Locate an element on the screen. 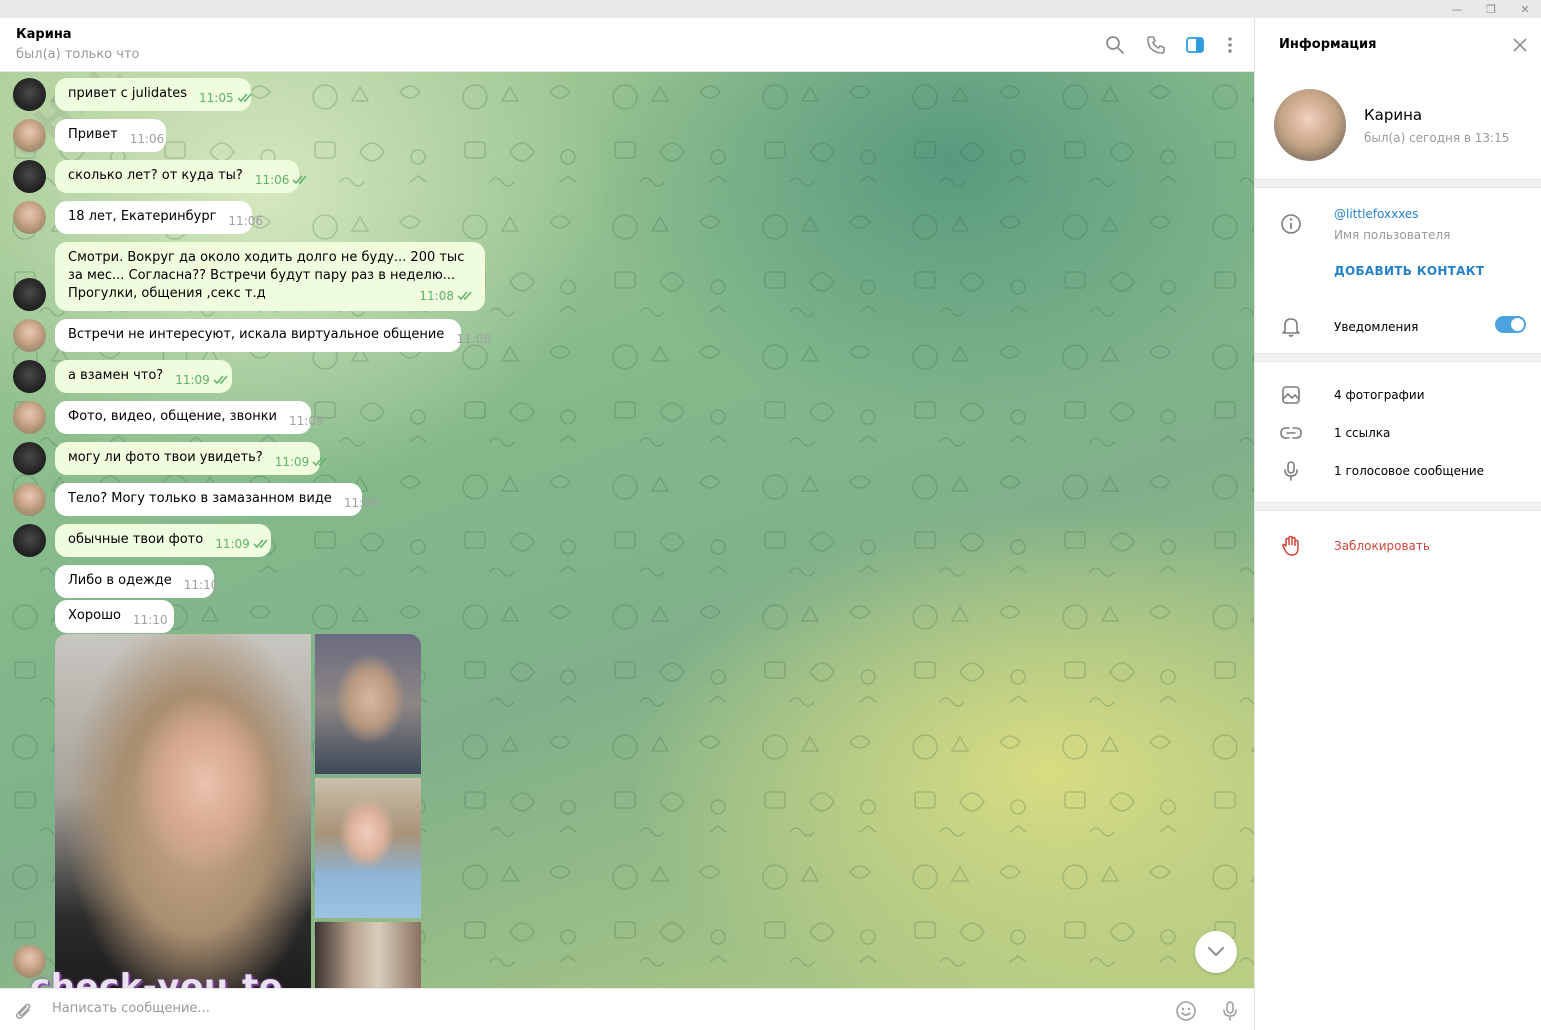 The width and height of the screenshot is (1541, 1030). notifications-toggle is located at coordinates (1510, 324).